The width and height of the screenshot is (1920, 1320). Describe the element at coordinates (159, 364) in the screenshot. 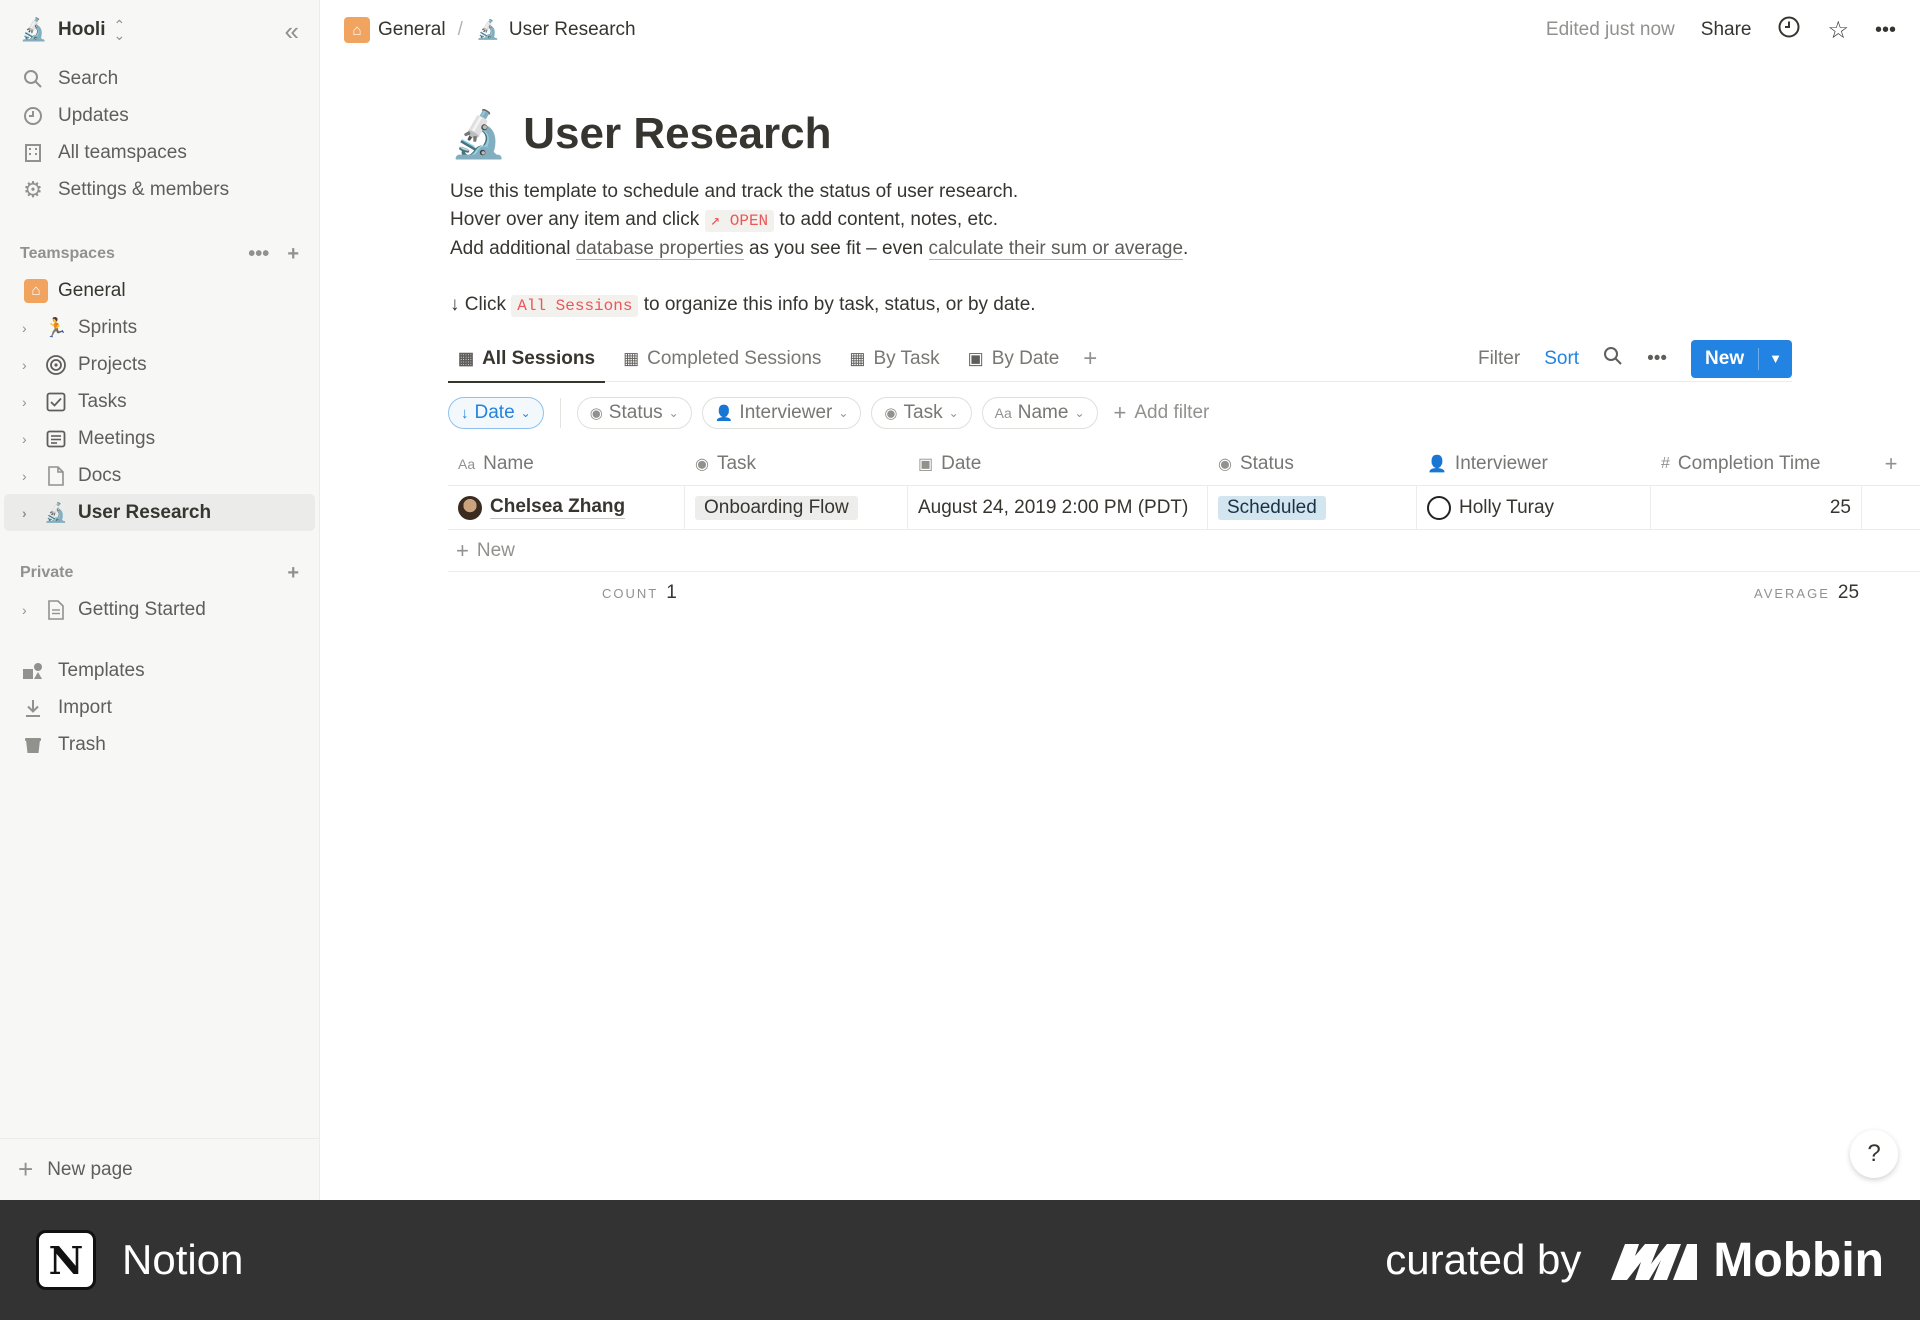

I see `sidebar-item-projects: › Projects` at that location.